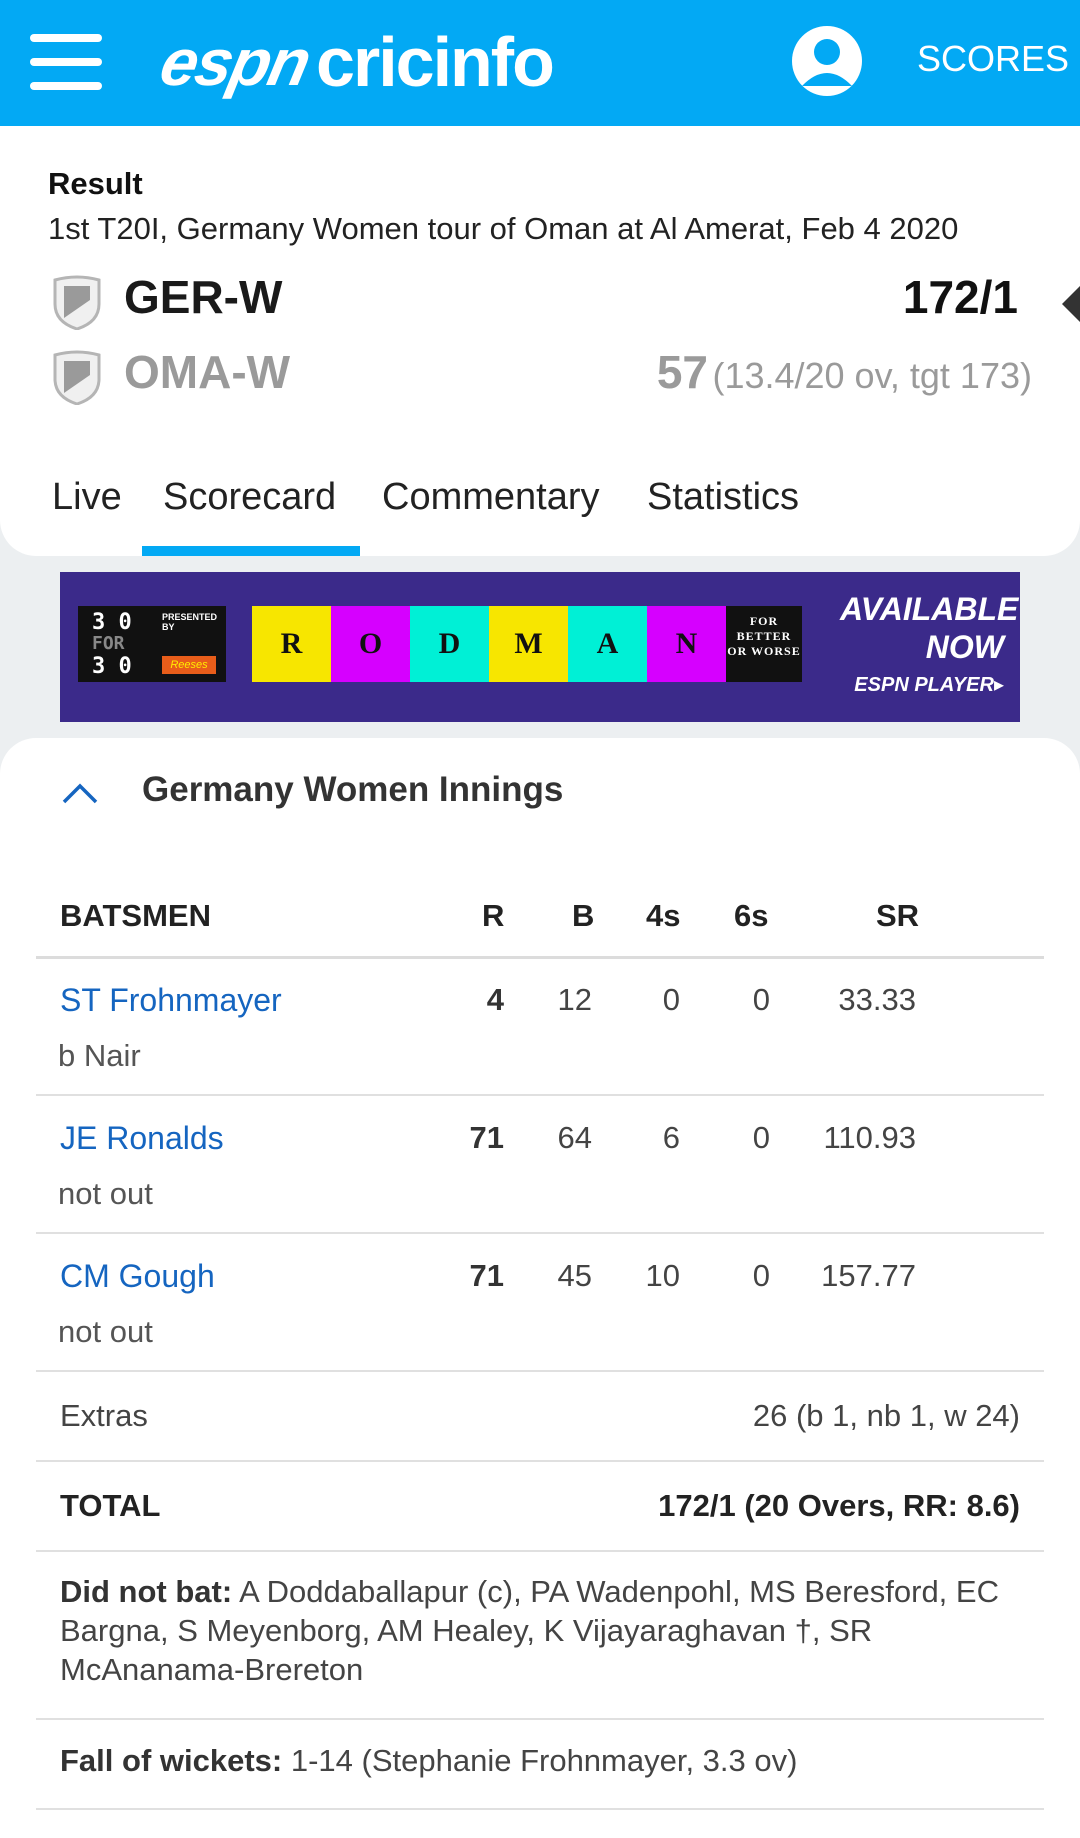 This screenshot has height=1838, width=1080. I want to click on ad-tagline: FOR BETTER OR WORSE, so click(764, 644).